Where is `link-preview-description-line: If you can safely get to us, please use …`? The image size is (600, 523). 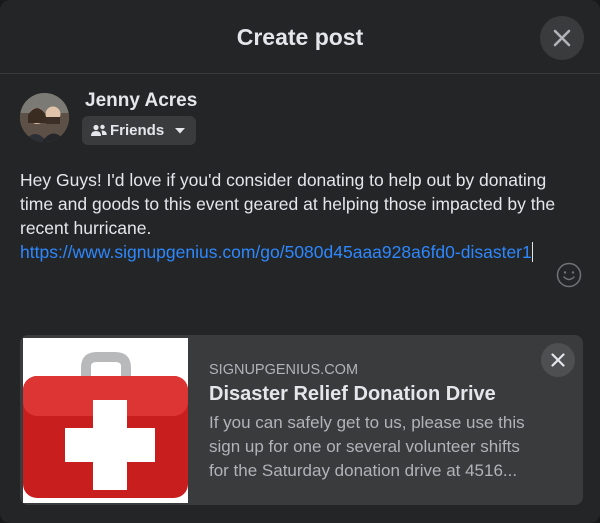
link-preview-description-line: If you can safely get to us, please use … is located at coordinates (367, 422).